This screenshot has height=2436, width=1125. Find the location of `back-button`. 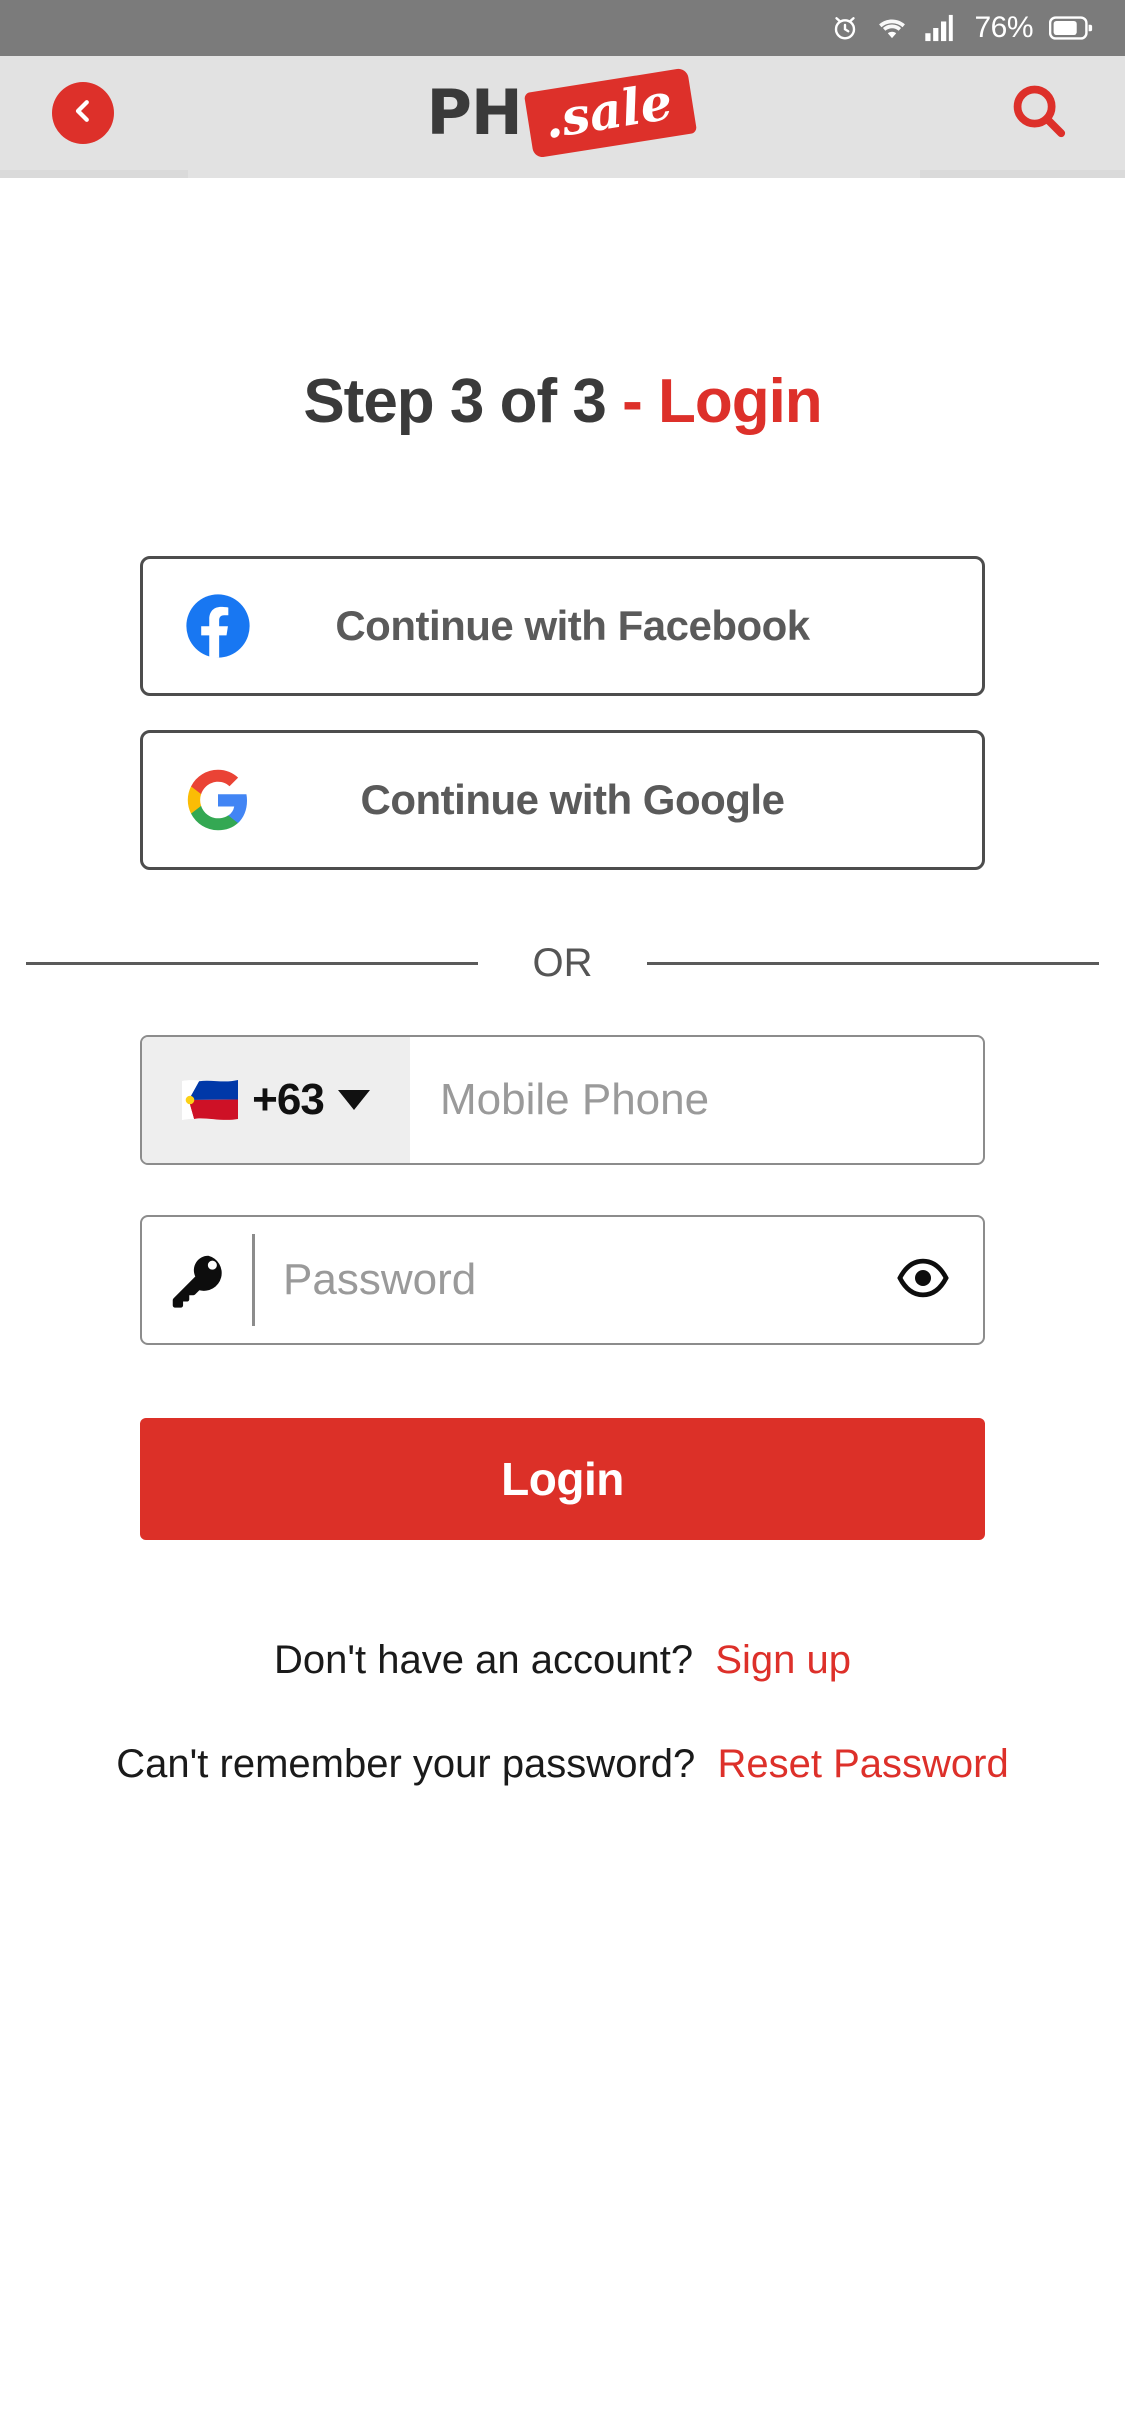

back-button is located at coordinates (83, 113).